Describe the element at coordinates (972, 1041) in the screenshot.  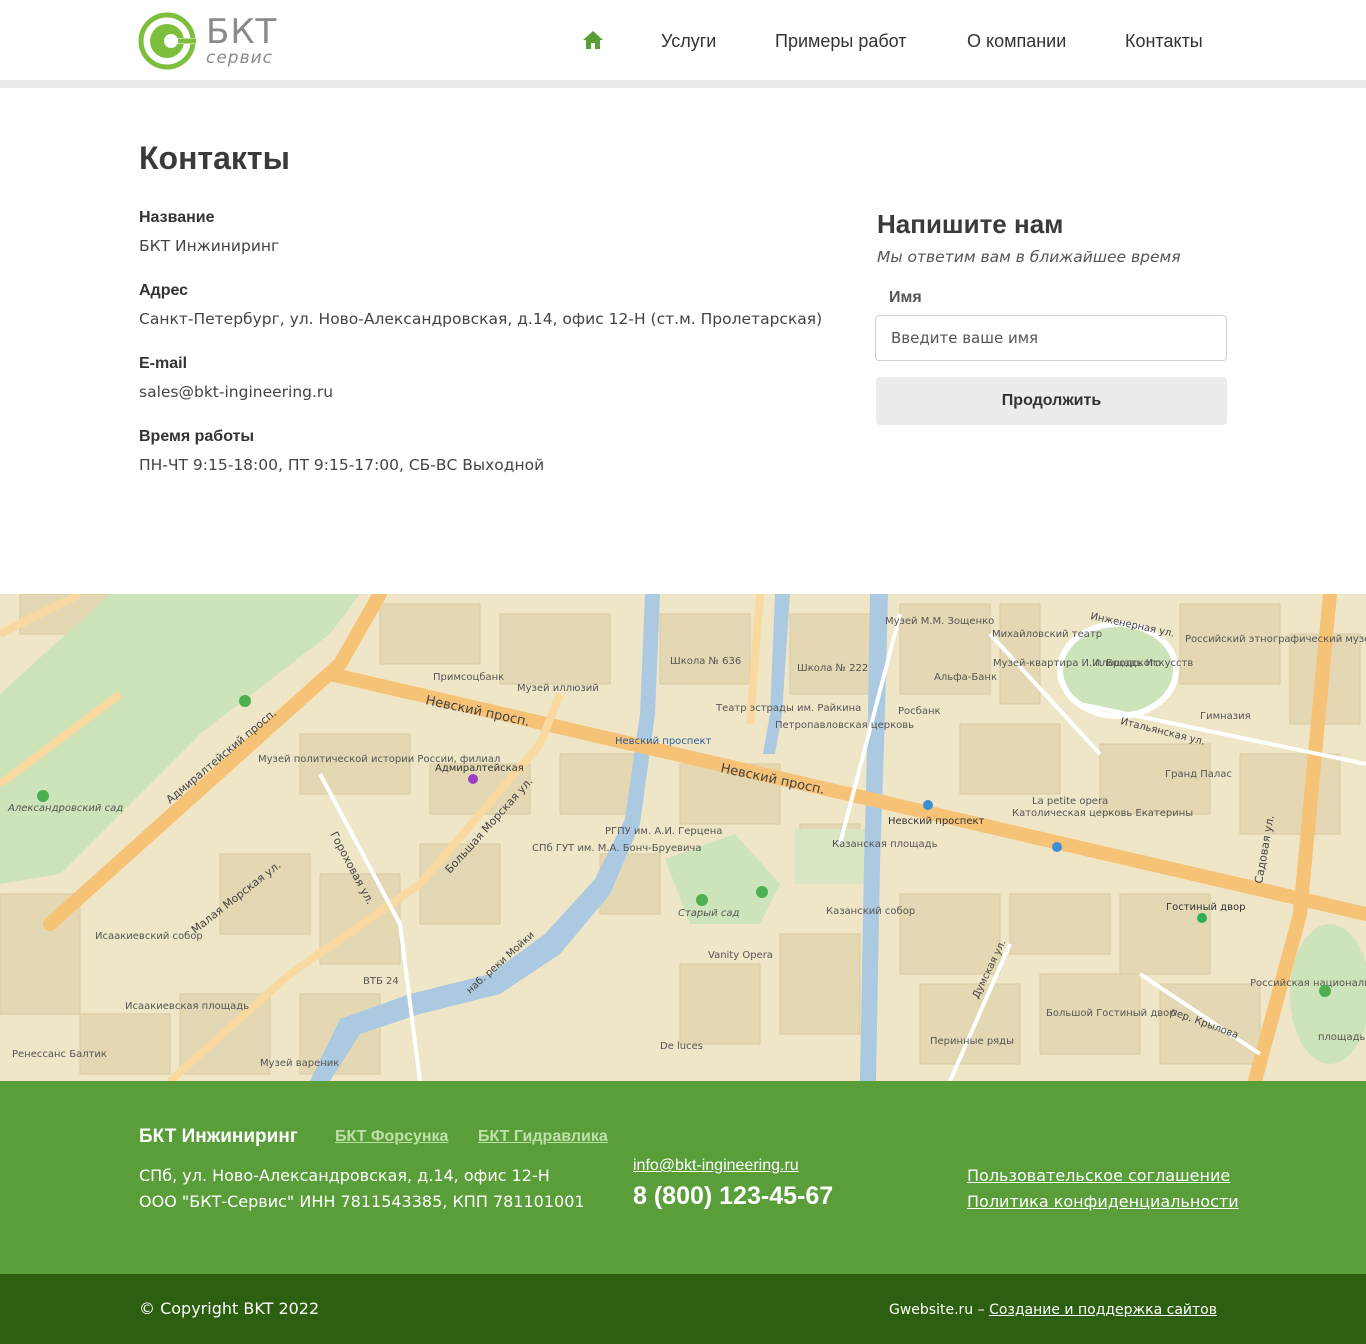
I see `map-label-perinnye: Перинные ряды` at that location.